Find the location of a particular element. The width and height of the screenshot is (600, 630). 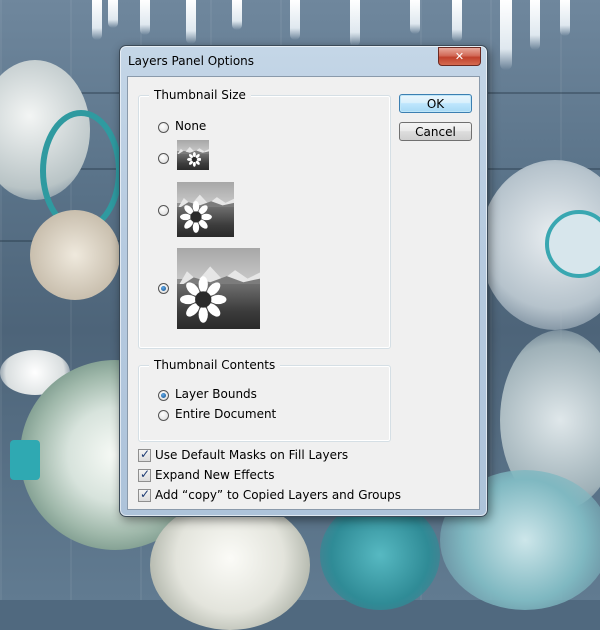

thumbnail-preview-large is located at coordinates (218, 288).